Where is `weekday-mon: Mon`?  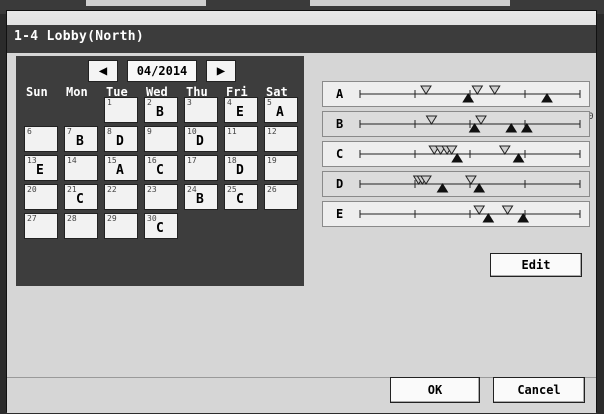 weekday-mon: Mon is located at coordinates (77, 92).